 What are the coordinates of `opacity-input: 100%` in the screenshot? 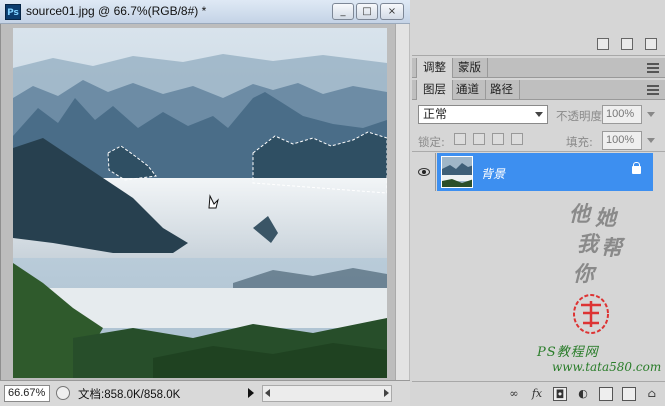 It's located at (622, 114).